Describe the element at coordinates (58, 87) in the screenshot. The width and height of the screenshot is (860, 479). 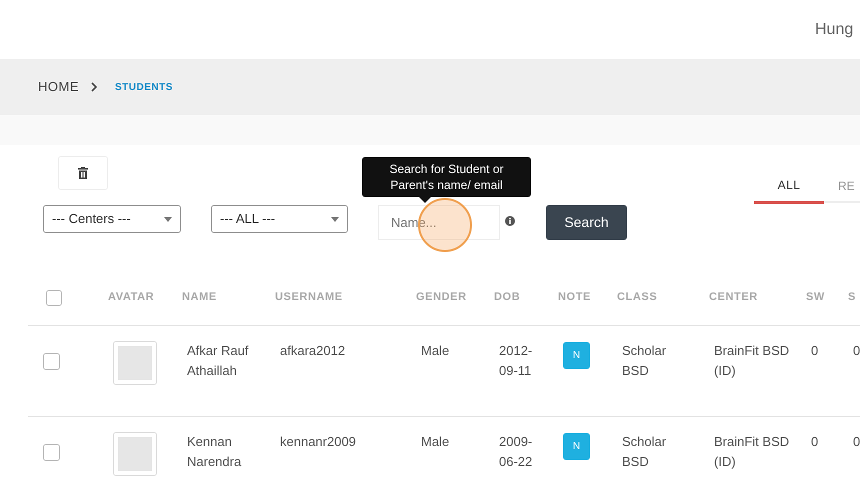
I see `breadcrumb-link: HOME` at that location.